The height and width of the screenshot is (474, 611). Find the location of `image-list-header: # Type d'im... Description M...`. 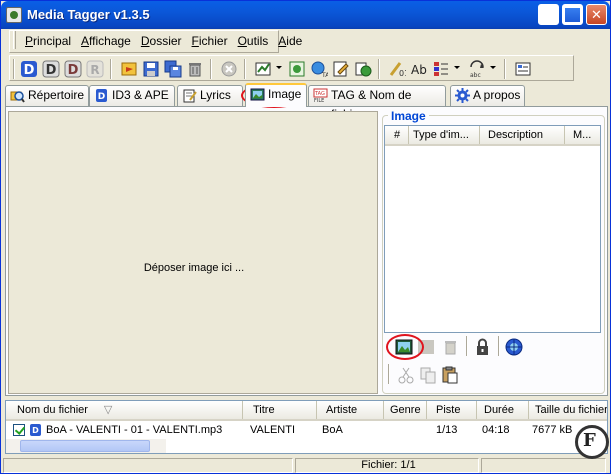

image-list-header: # Type d'im... Description M... is located at coordinates (492, 136).